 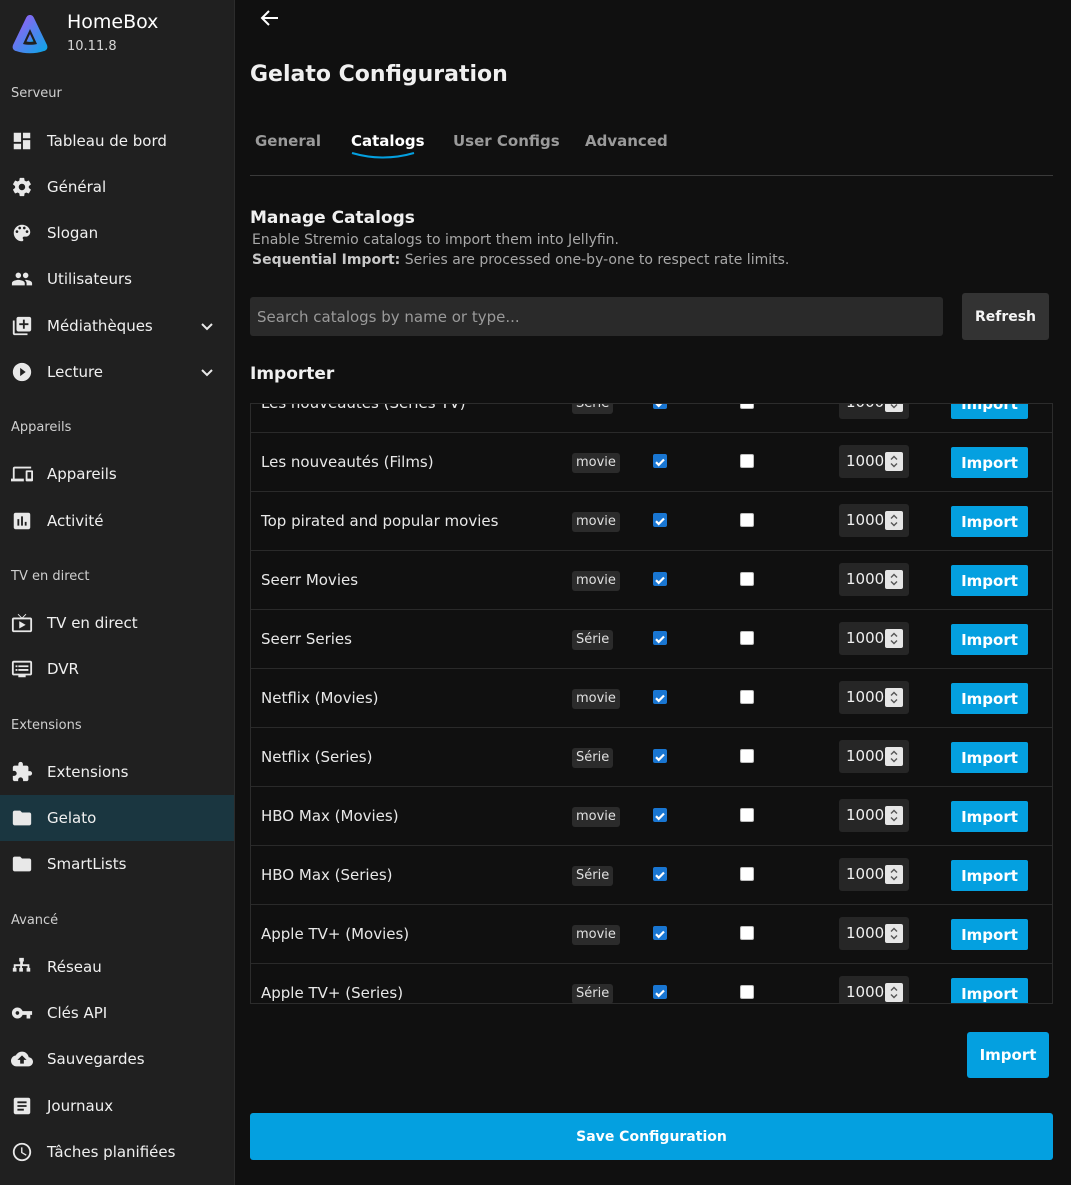 I want to click on sidebar-item-scheduled-tasks: Tâches planifiées, so click(x=117, y=1152).